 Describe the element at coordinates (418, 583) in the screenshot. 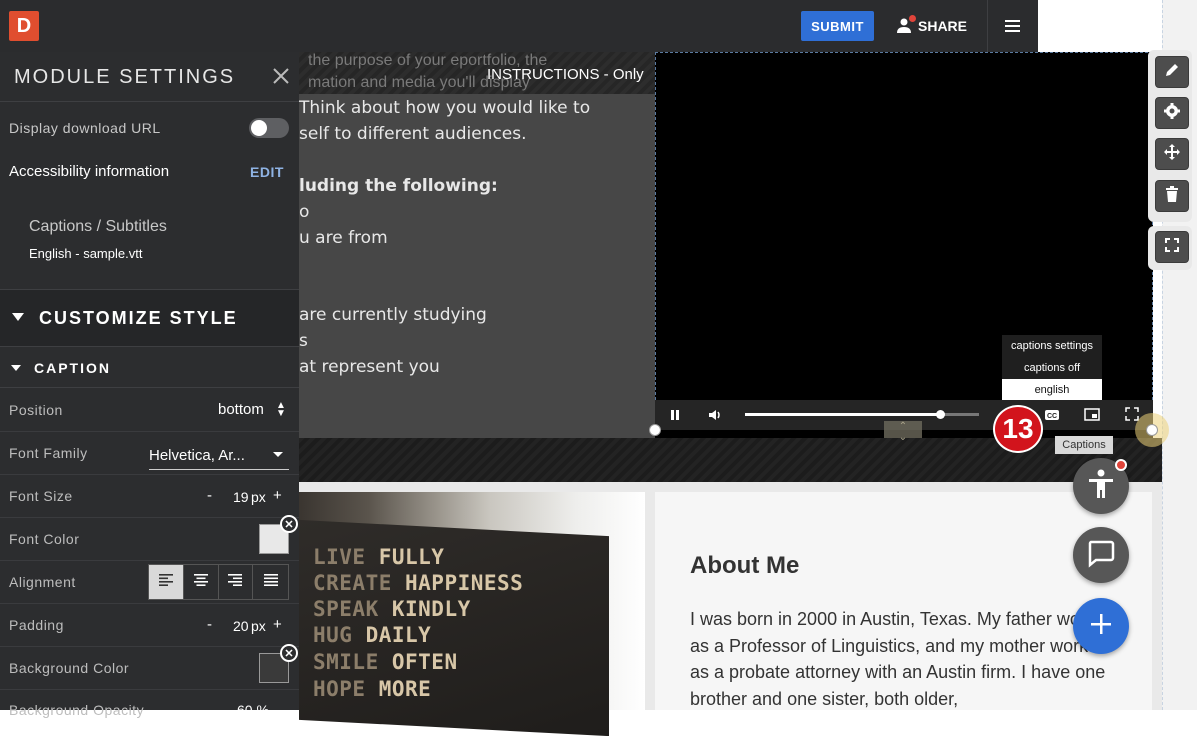

I see `board-line: CREATE HAPPINESS` at that location.